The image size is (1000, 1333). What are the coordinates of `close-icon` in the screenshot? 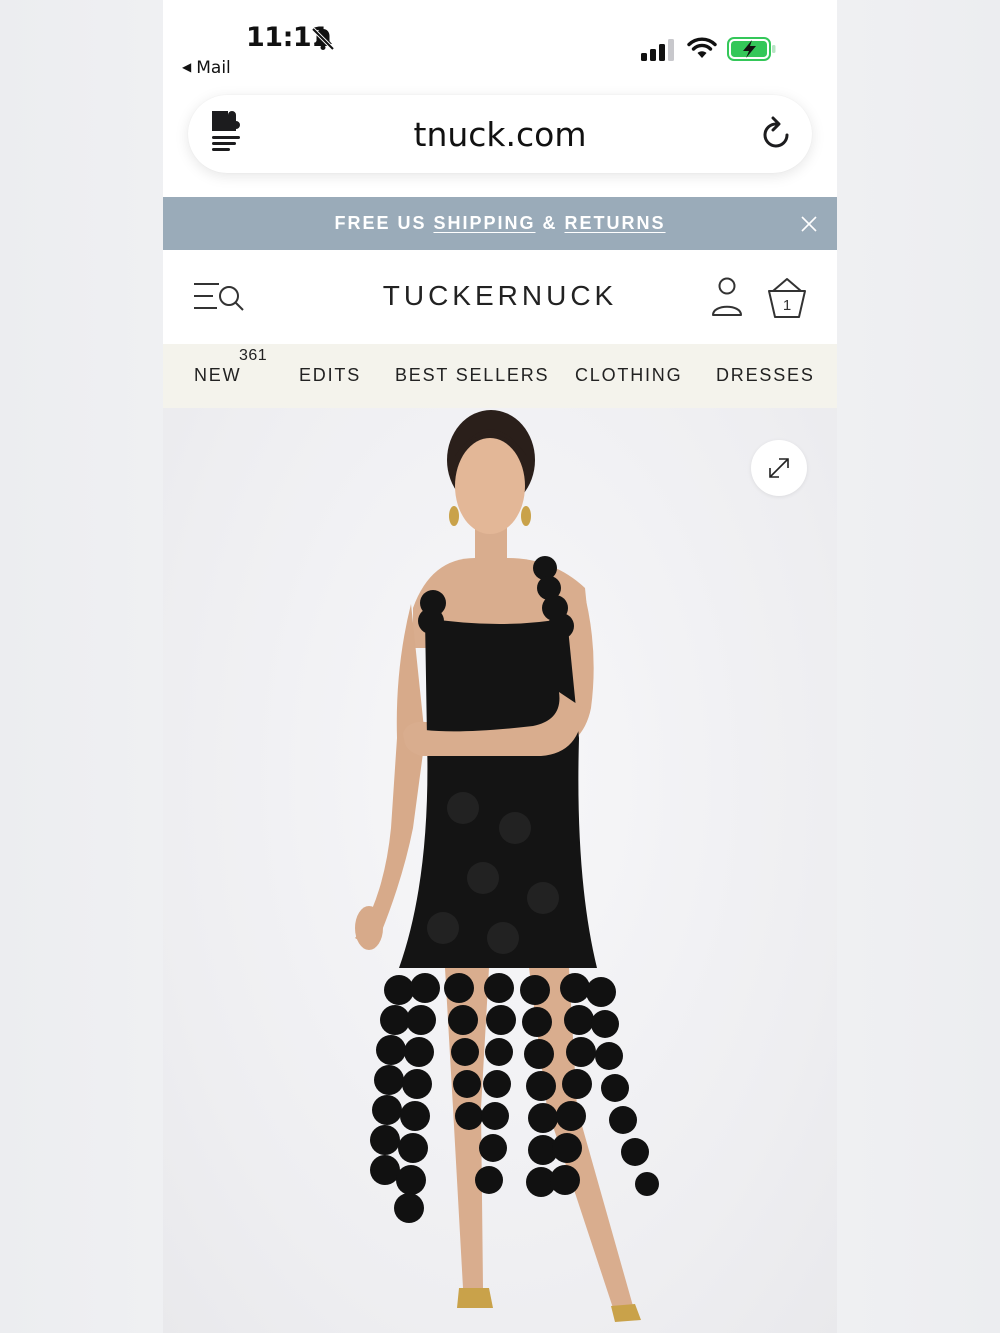 It's located at (809, 224).